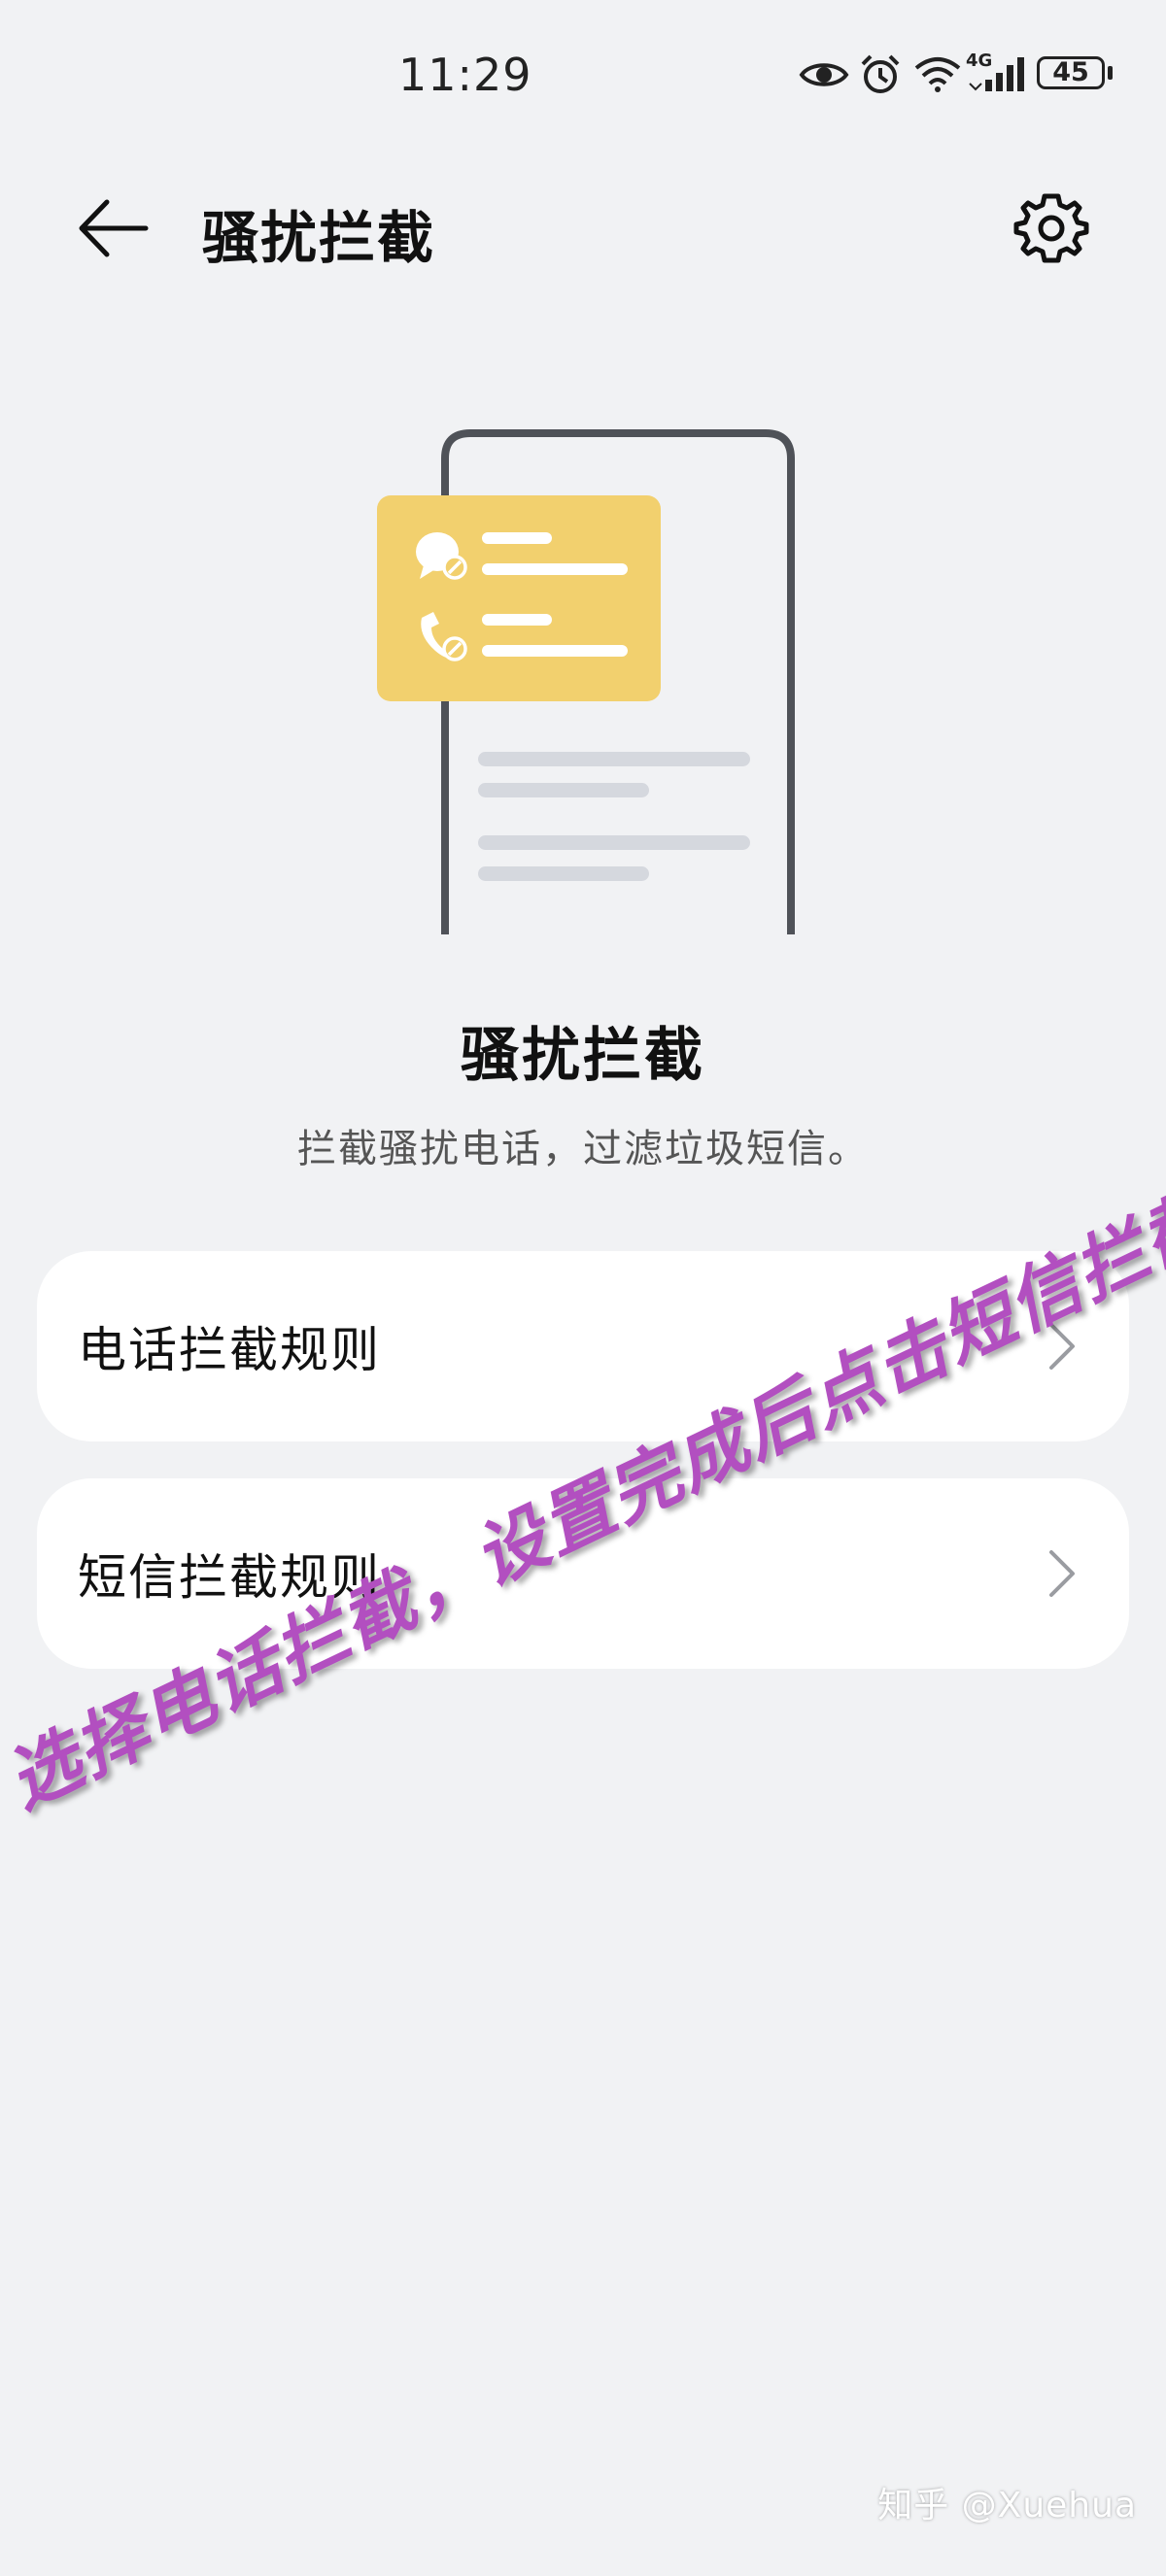  I want to click on block-illustration, so click(586, 681).